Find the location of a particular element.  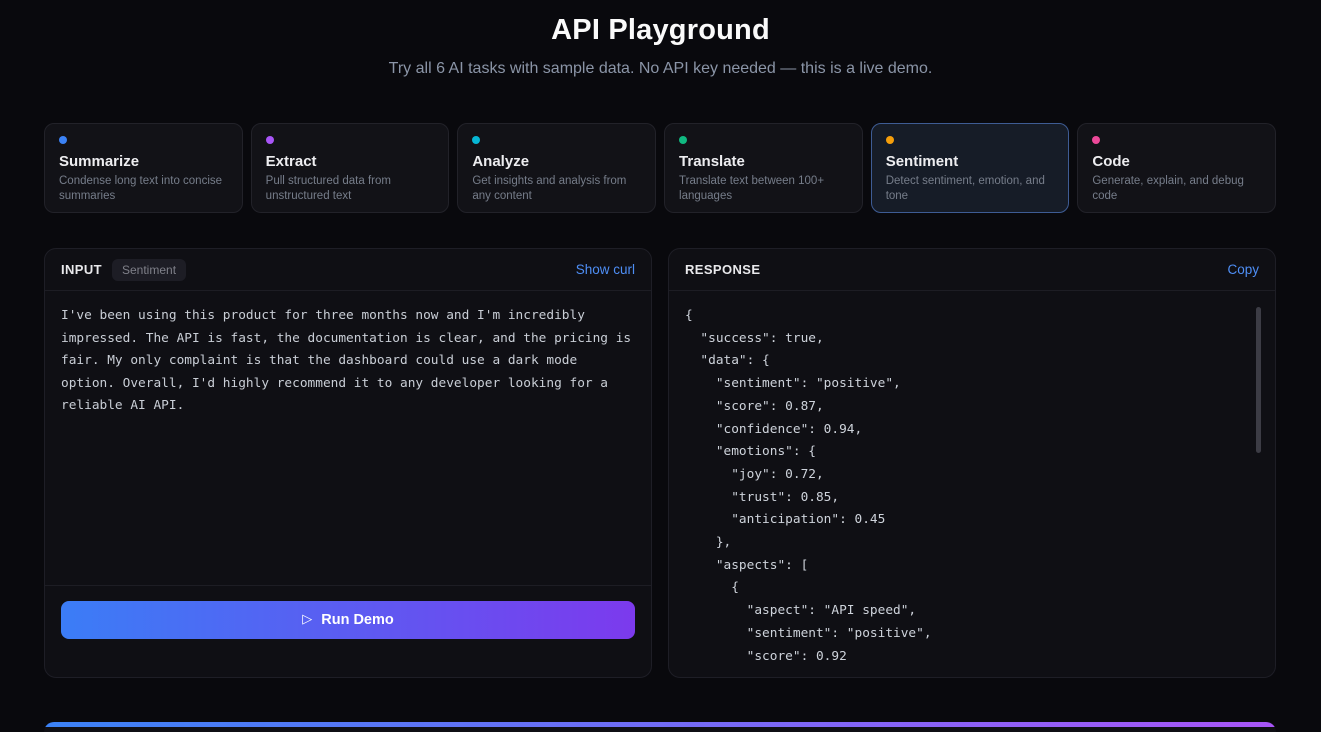

copy-link: Copy is located at coordinates (1243, 269).